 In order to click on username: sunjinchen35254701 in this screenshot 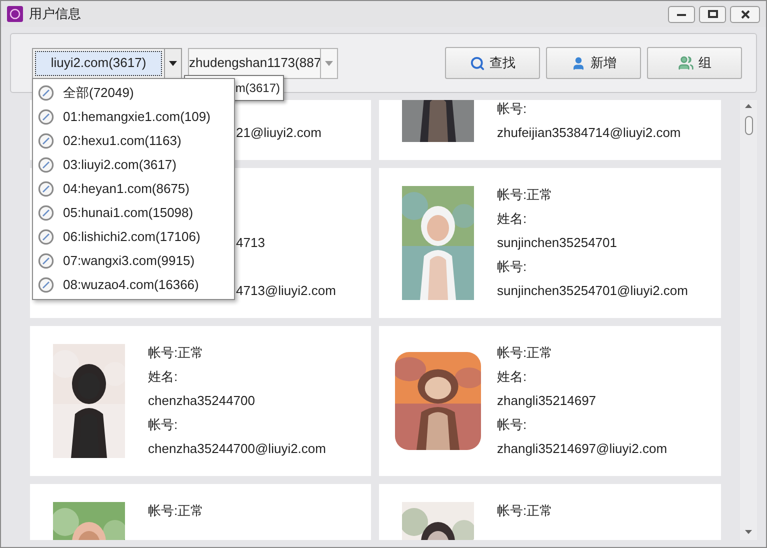, I will do `click(557, 243)`.